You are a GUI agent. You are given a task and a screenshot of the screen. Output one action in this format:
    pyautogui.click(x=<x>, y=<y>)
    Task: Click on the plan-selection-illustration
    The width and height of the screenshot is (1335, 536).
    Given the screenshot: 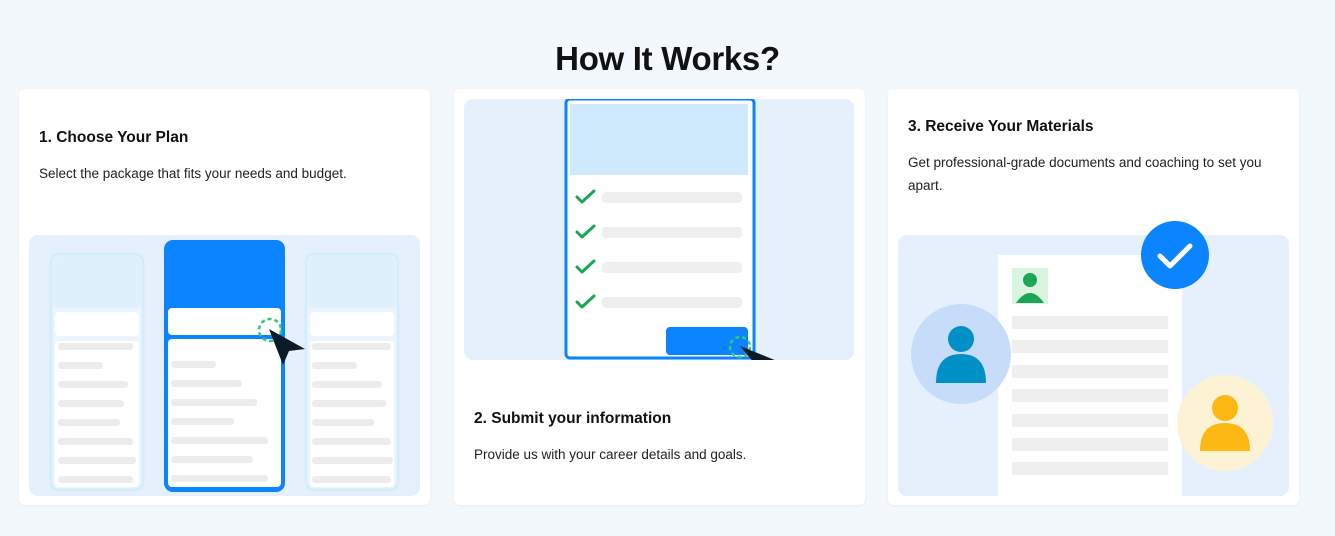 What is the action you would take?
    pyautogui.click(x=224, y=365)
    